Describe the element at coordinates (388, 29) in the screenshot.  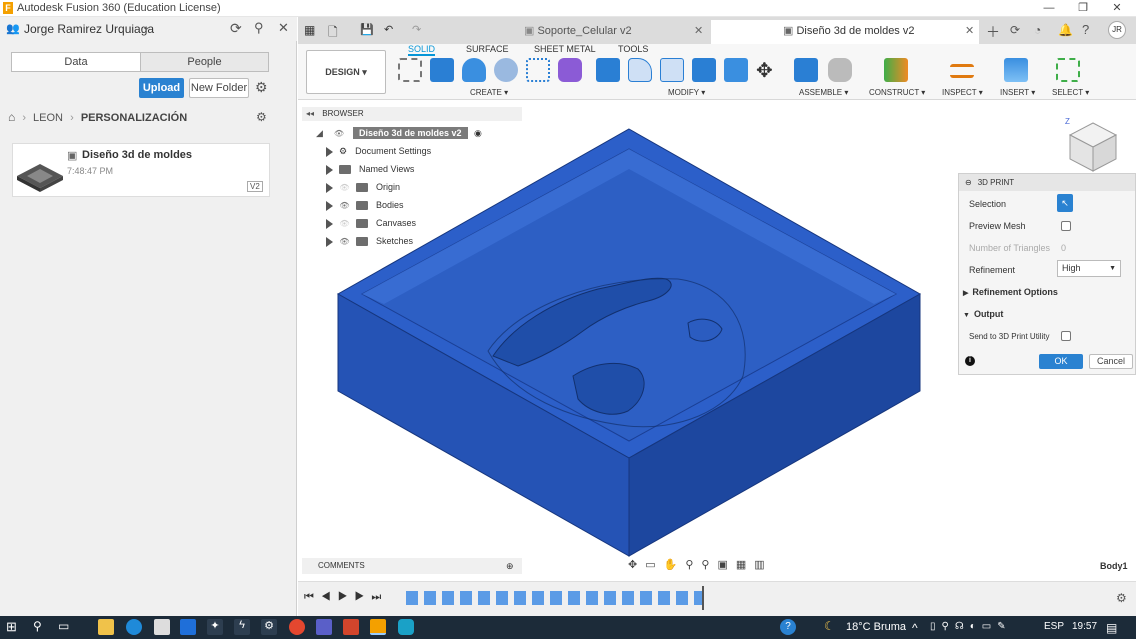
I see `undo-icon: ↶` at that location.